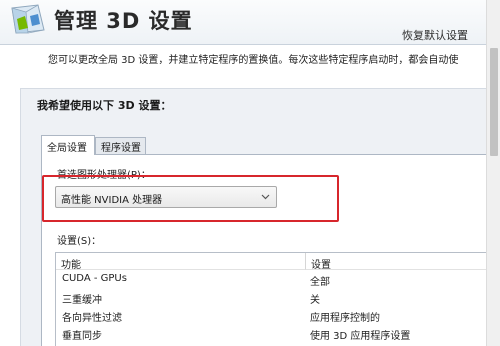 The height and width of the screenshot is (346, 500). I want to click on page-title: 管理 3D 设置, so click(123, 21).